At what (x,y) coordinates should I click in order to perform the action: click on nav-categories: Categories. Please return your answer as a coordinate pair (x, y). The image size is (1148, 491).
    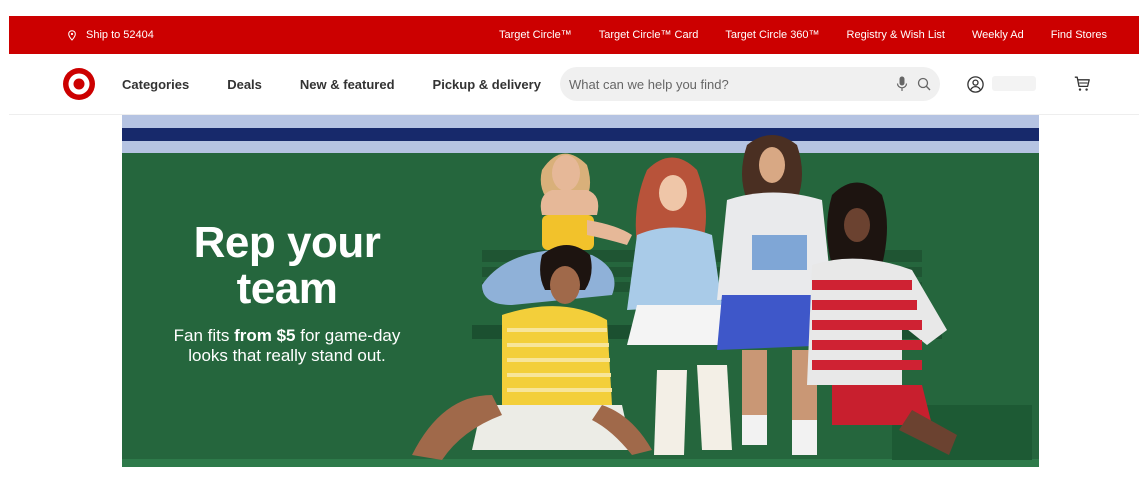
    Looking at the image, I should click on (155, 84).